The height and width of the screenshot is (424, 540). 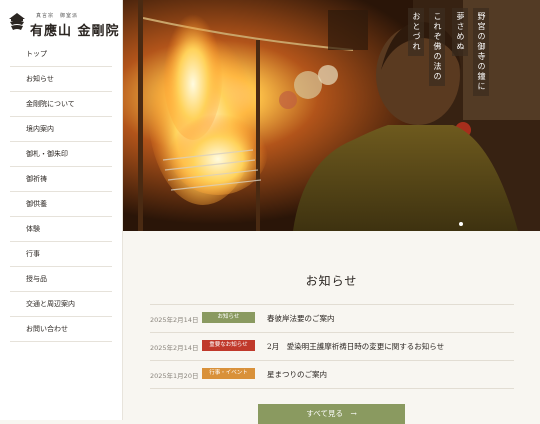 I want to click on nav-item-grounds: 境内案内, so click(x=61, y=129).